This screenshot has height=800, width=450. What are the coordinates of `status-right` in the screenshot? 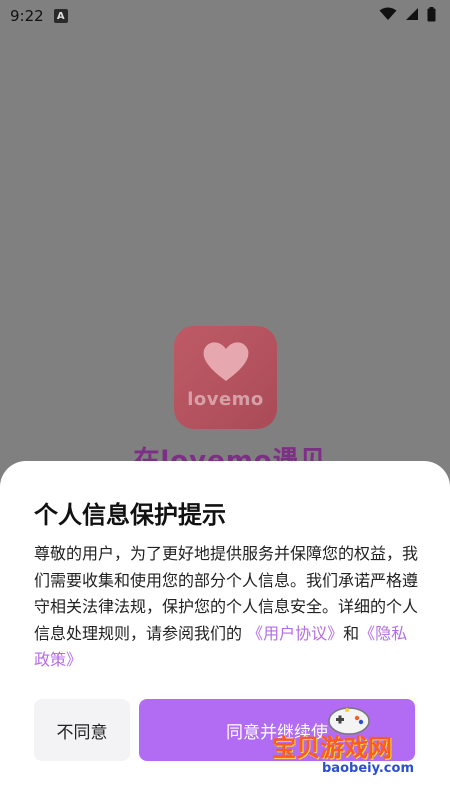 It's located at (407, 16).